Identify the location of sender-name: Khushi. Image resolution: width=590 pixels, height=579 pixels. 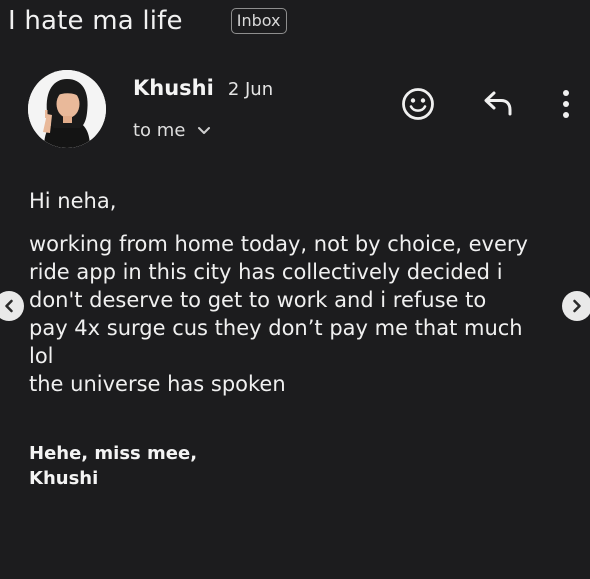
(173, 88).